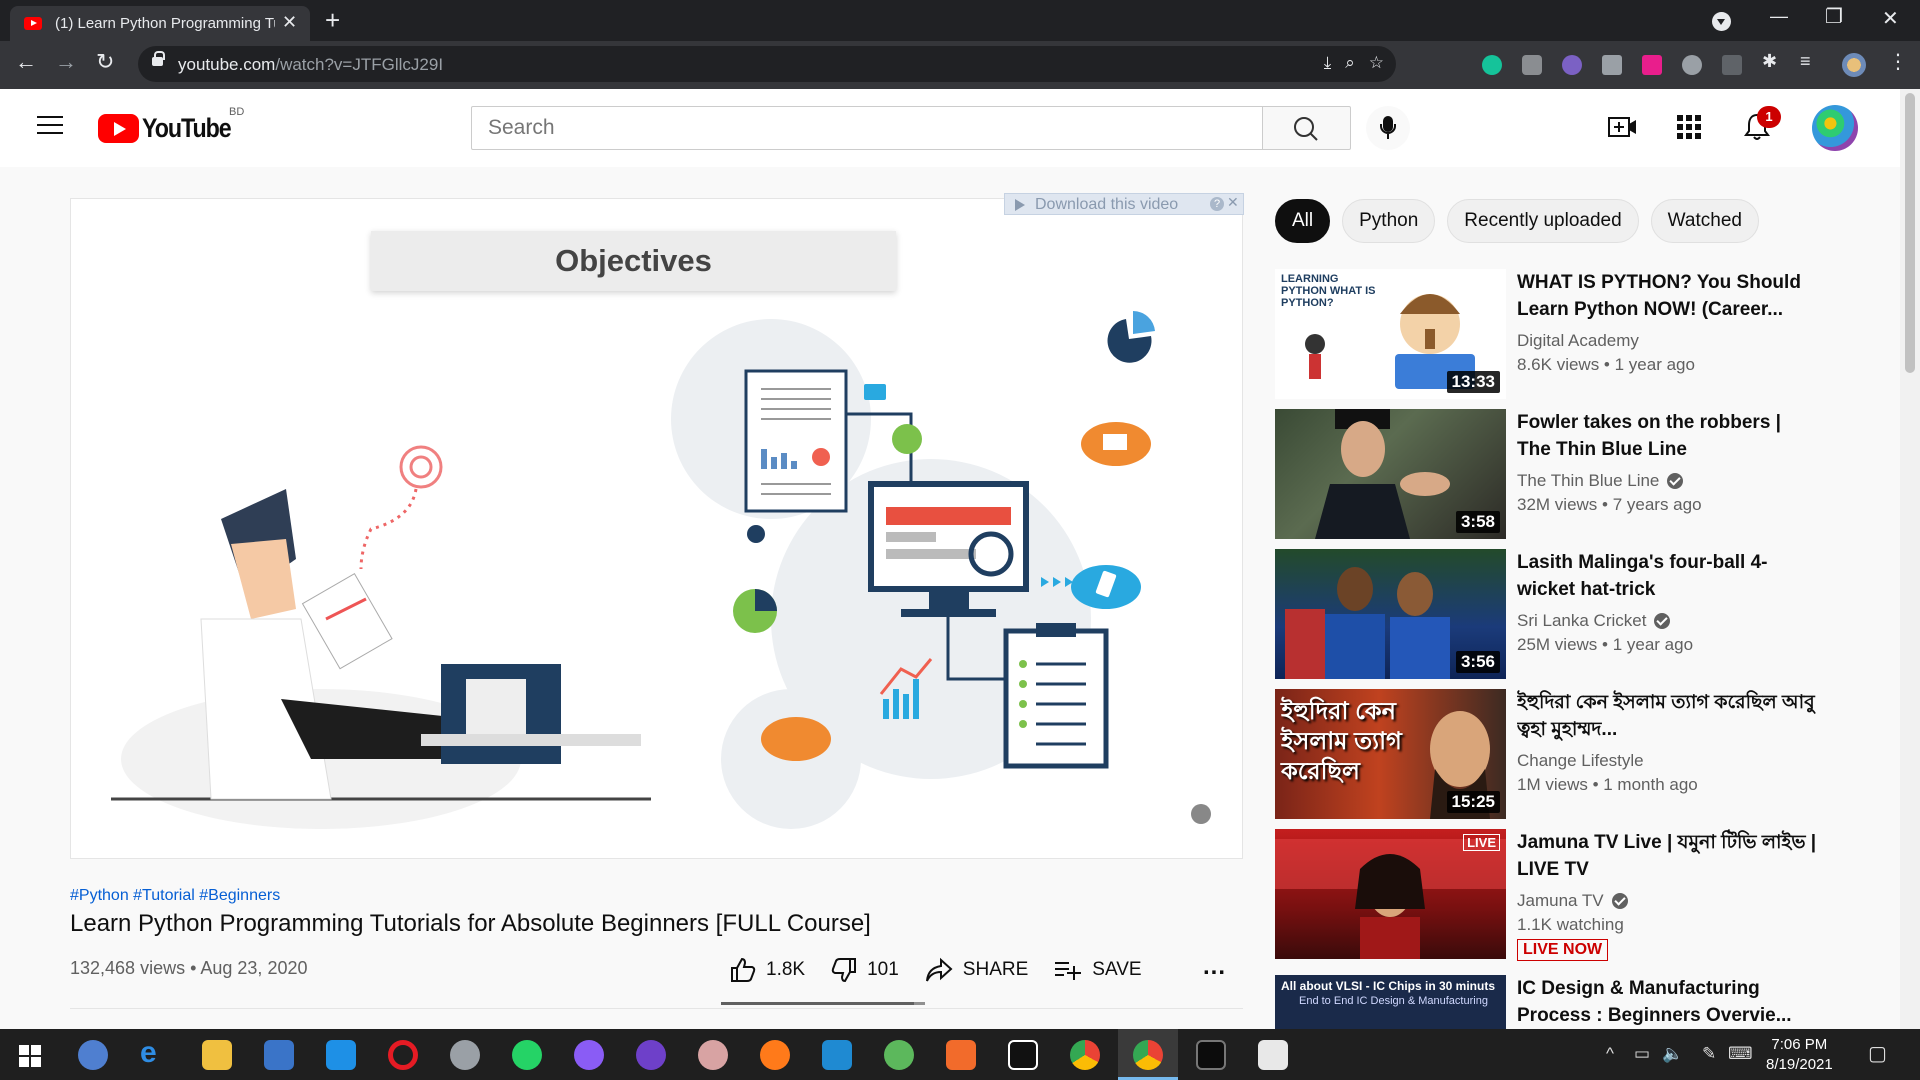 The height and width of the screenshot is (1080, 1920). What do you see at coordinates (289, 22) in the screenshot?
I see `tab-close-icon: ✕` at bounding box center [289, 22].